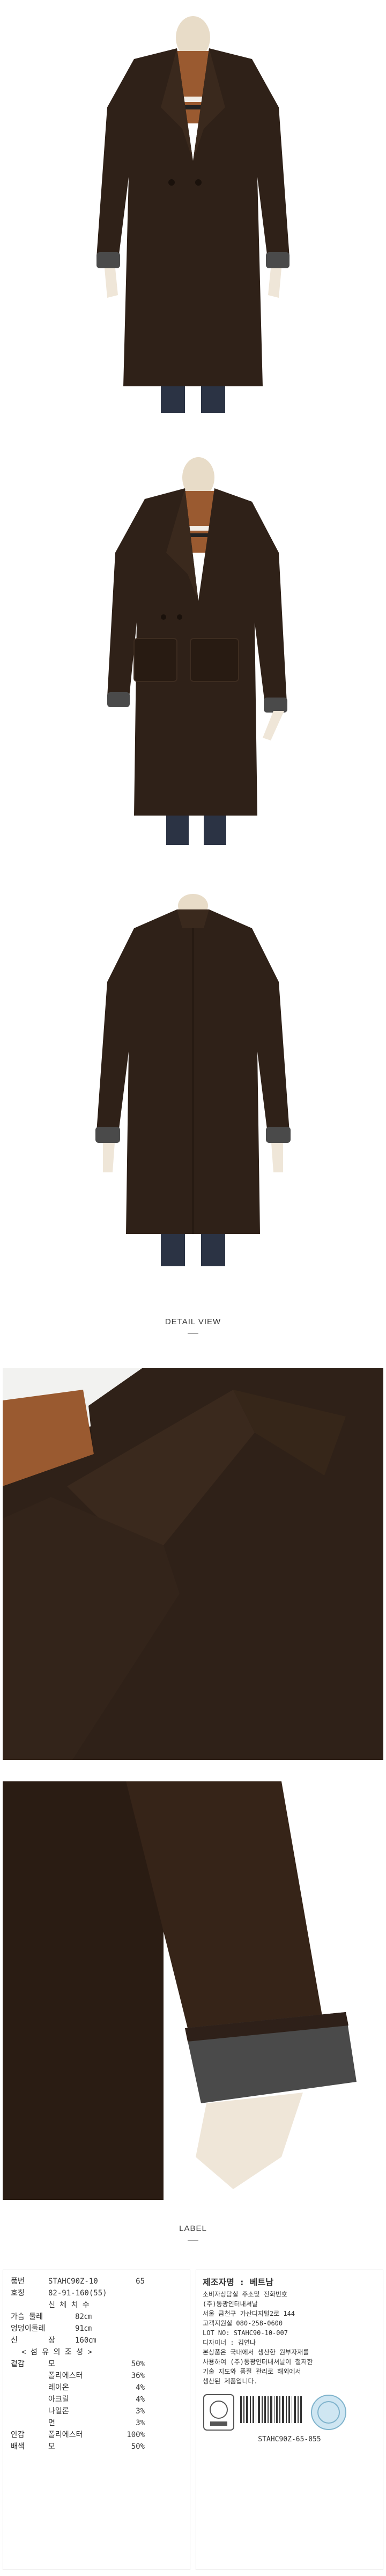 Image resolution: width=386 pixels, height=2576 pixels. I want to click on label-right-line: 기술 지도와 품질 관리로 해외에서, so click(252, 2371).